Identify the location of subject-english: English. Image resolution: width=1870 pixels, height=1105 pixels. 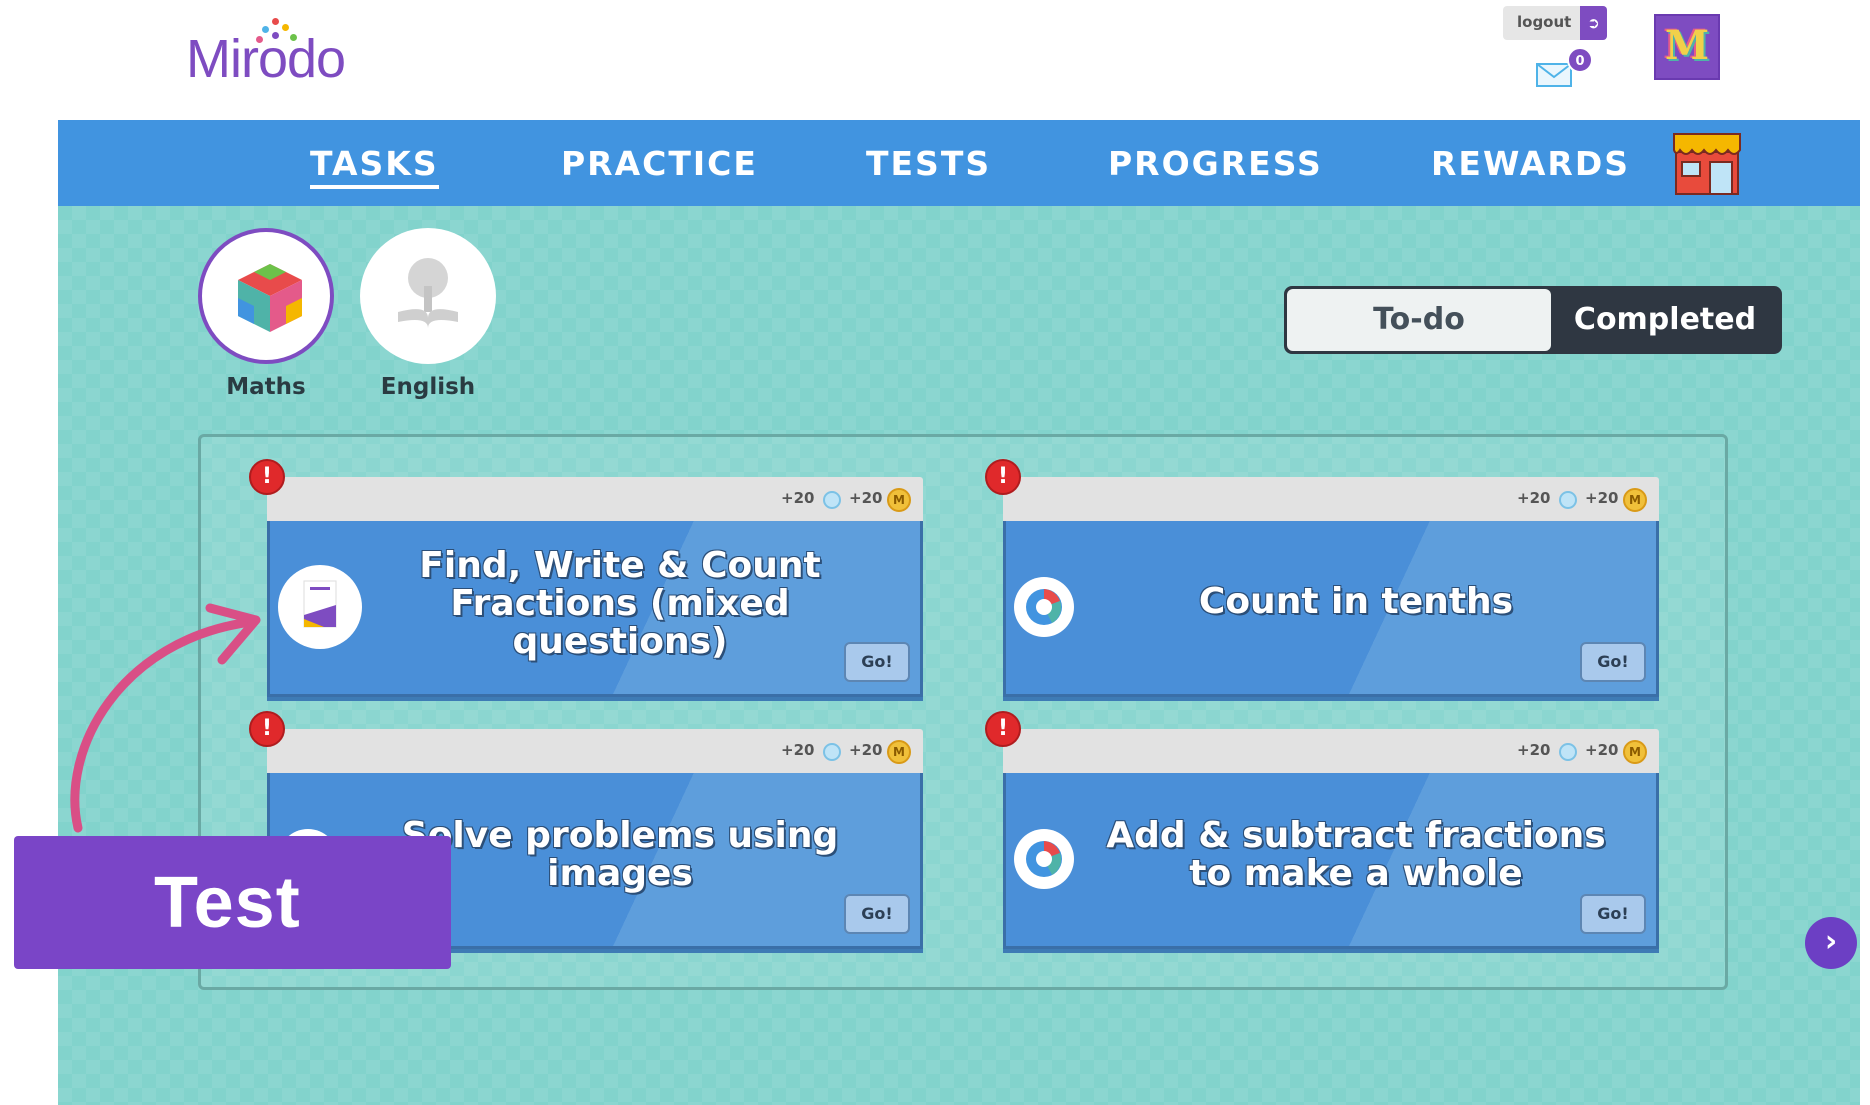
(428, 314).